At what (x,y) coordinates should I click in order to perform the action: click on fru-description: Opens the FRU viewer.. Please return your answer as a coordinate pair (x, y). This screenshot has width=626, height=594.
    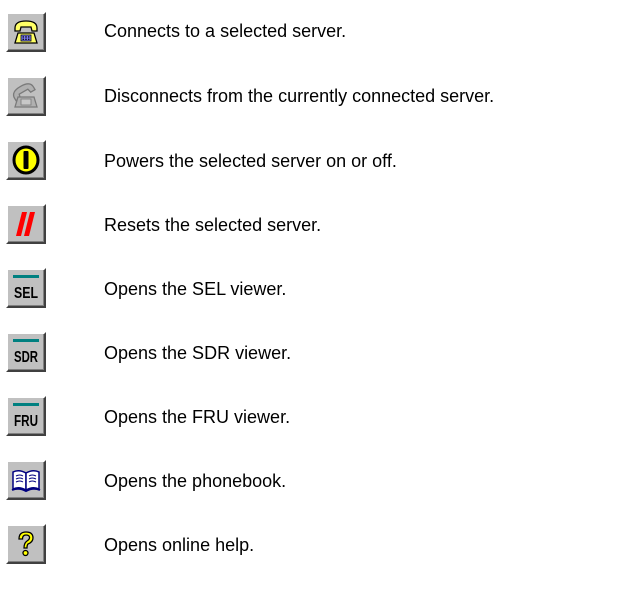
    Looking at the image, I should click on (197, 417).